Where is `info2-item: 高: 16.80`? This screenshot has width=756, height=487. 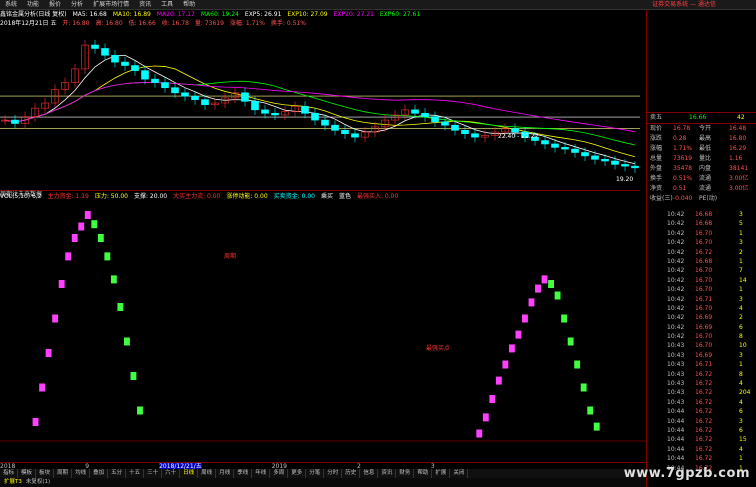 info2-item: 高: 16.80 is located at coordinates (109, 23).